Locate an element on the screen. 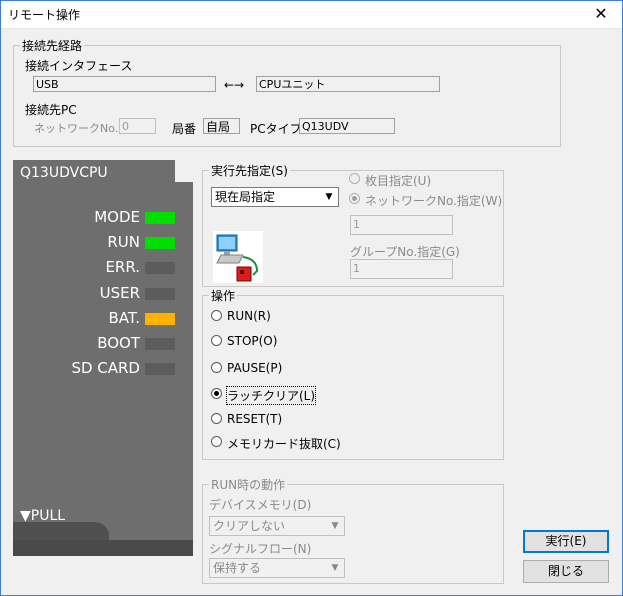 The height and width of the screenshot is (596, 623). exec-target-combo: 現在局指定 ▼ is located at coordinates (275, 197).